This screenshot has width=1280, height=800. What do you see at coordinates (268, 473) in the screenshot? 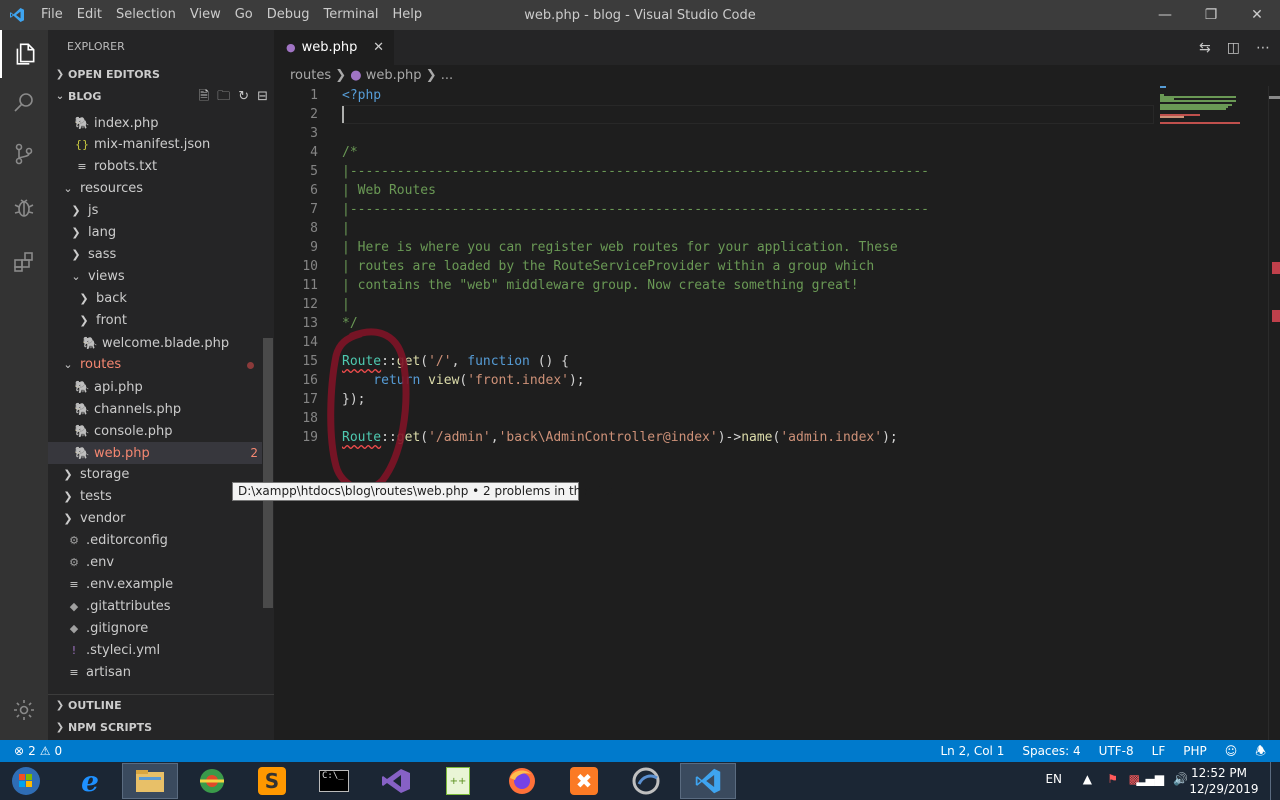
I see `sidebar-scrollbar` at bounding box center [268, 473].